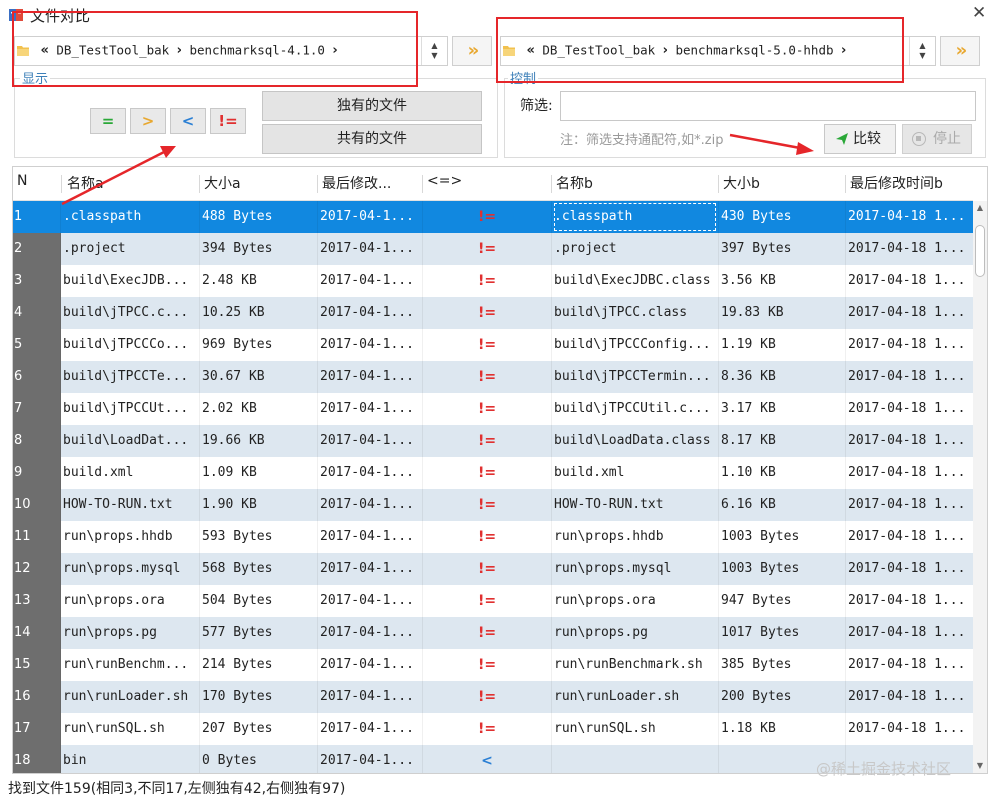 Image resolution: width=1000 pixels, height=800 pixels. What do you see at coordinates (909, 183) in the screenshot?
I see `column-header-mtime-b: 最后修改时间b` at bounding box center [909, 183].